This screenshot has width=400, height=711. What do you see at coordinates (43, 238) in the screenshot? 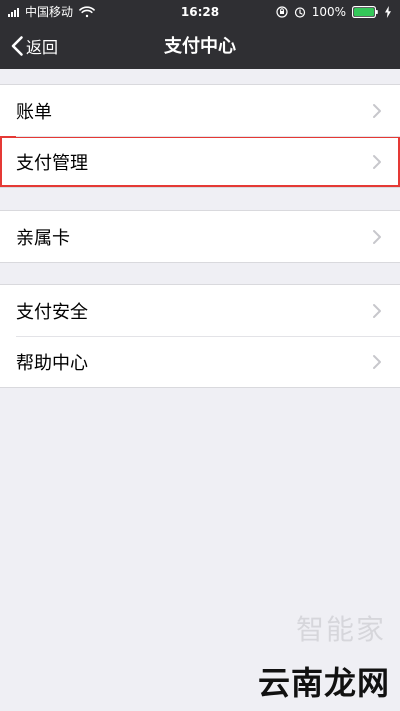
I see `list-item-label: 亲属卡` at bounding box center [43, 238].